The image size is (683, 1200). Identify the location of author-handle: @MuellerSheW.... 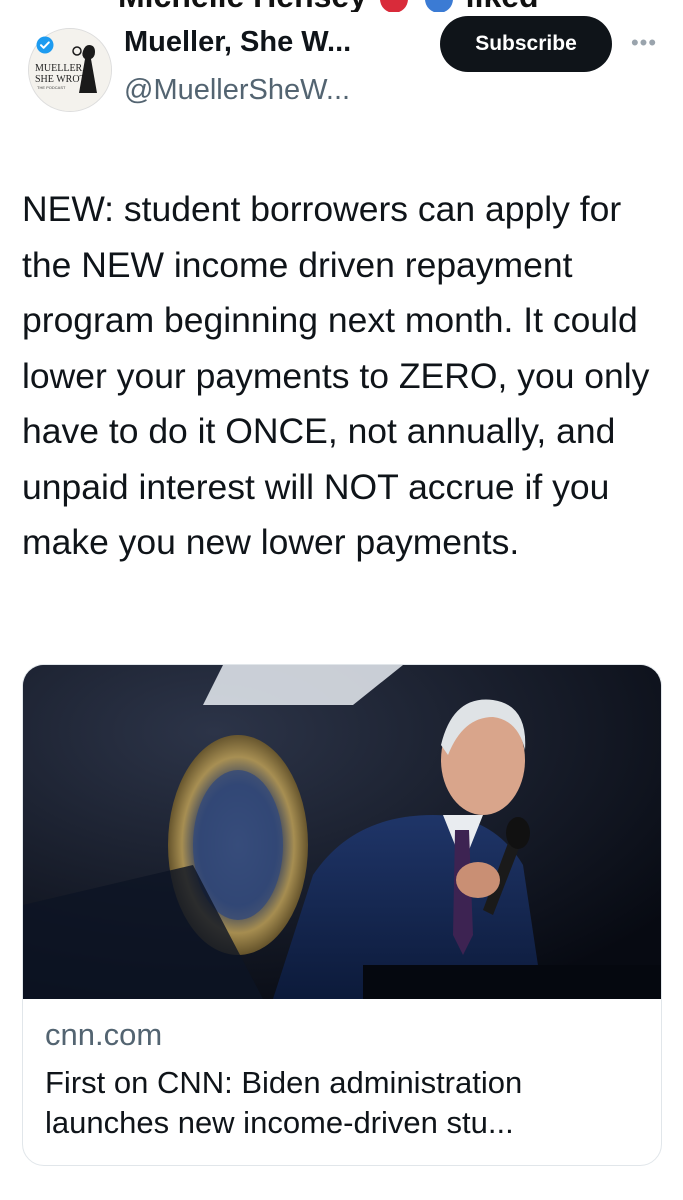
(237, 90).